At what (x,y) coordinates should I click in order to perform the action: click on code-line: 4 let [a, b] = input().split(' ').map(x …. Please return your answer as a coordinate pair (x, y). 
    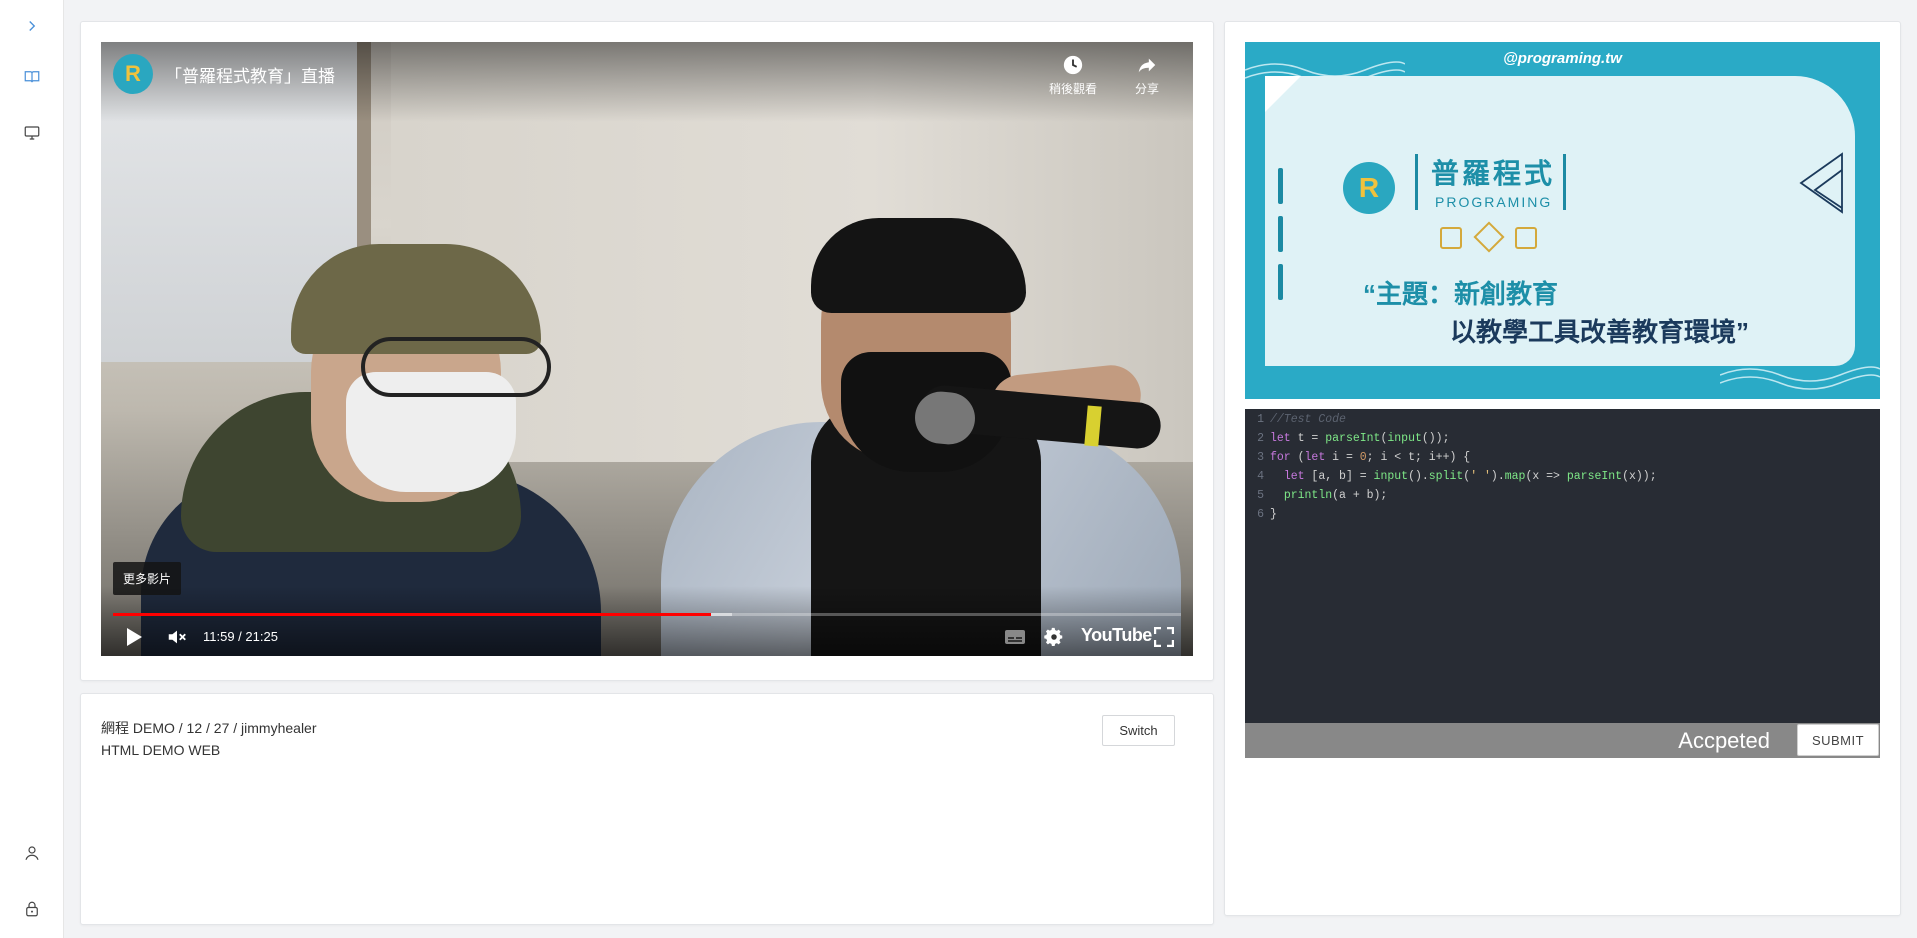
    Looking at the image, I should click on (1457, 476).